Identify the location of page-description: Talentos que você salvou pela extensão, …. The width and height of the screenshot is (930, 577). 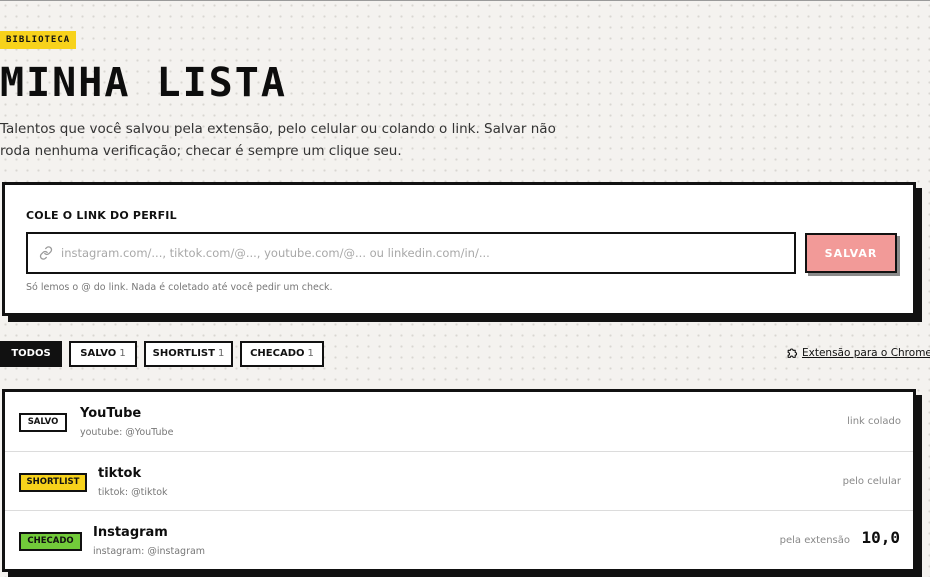
(278, 140).